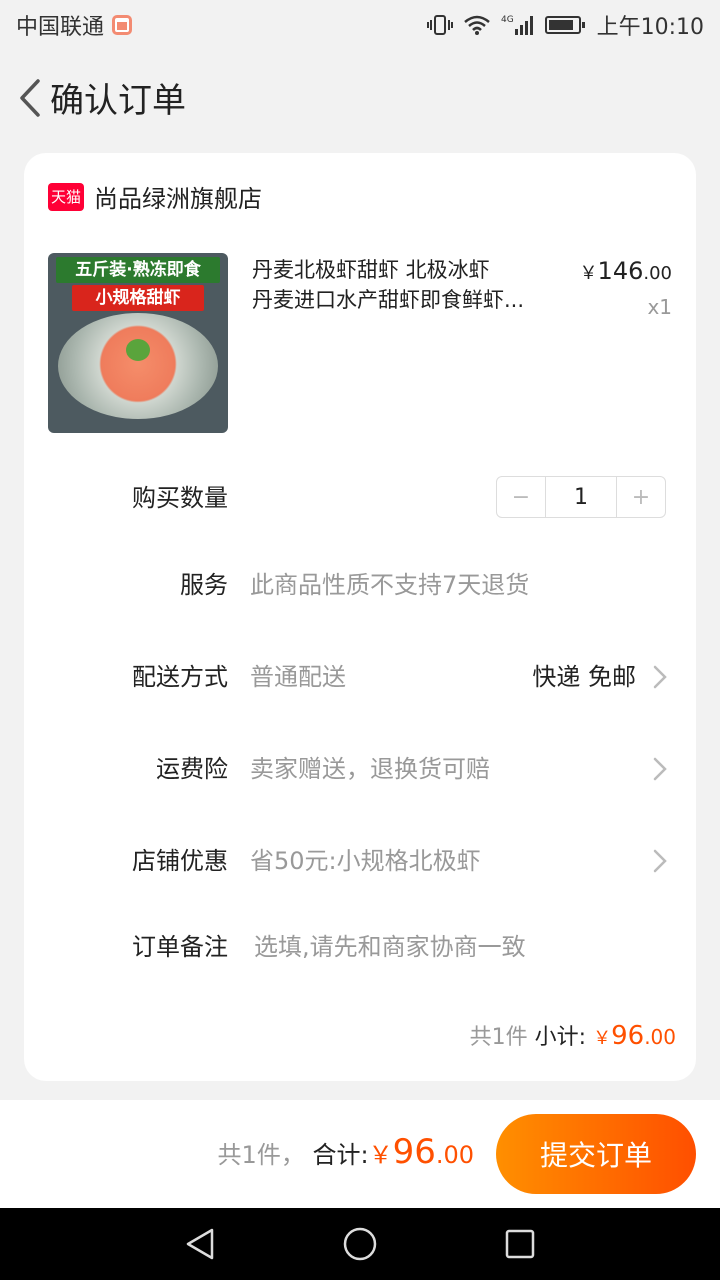 The height and width of the screenshot is (1280, 720). Describe the element at coordinates (122, 25) in the screenshot. I see `carrier-app-icon` at that location.